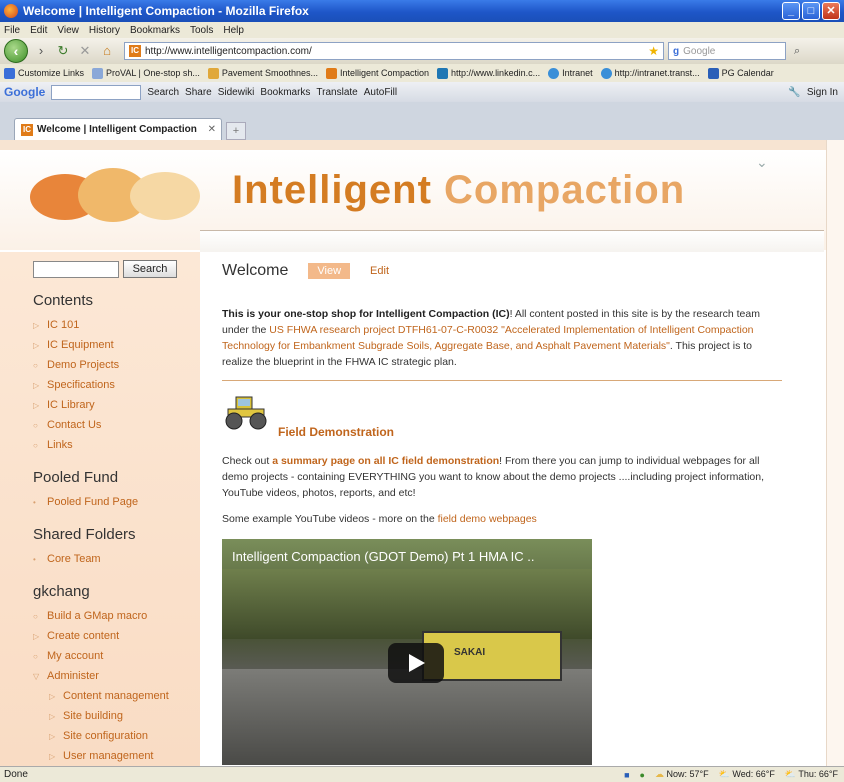  What do you see at coordinates (198, 92) in the screenshot?
I see `share-button: Share` at bounding box center [198, 92].